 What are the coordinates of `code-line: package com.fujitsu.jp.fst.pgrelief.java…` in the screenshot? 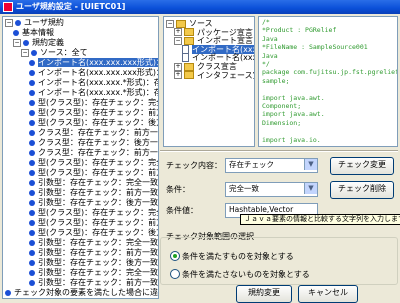 It's located at (329, 72).